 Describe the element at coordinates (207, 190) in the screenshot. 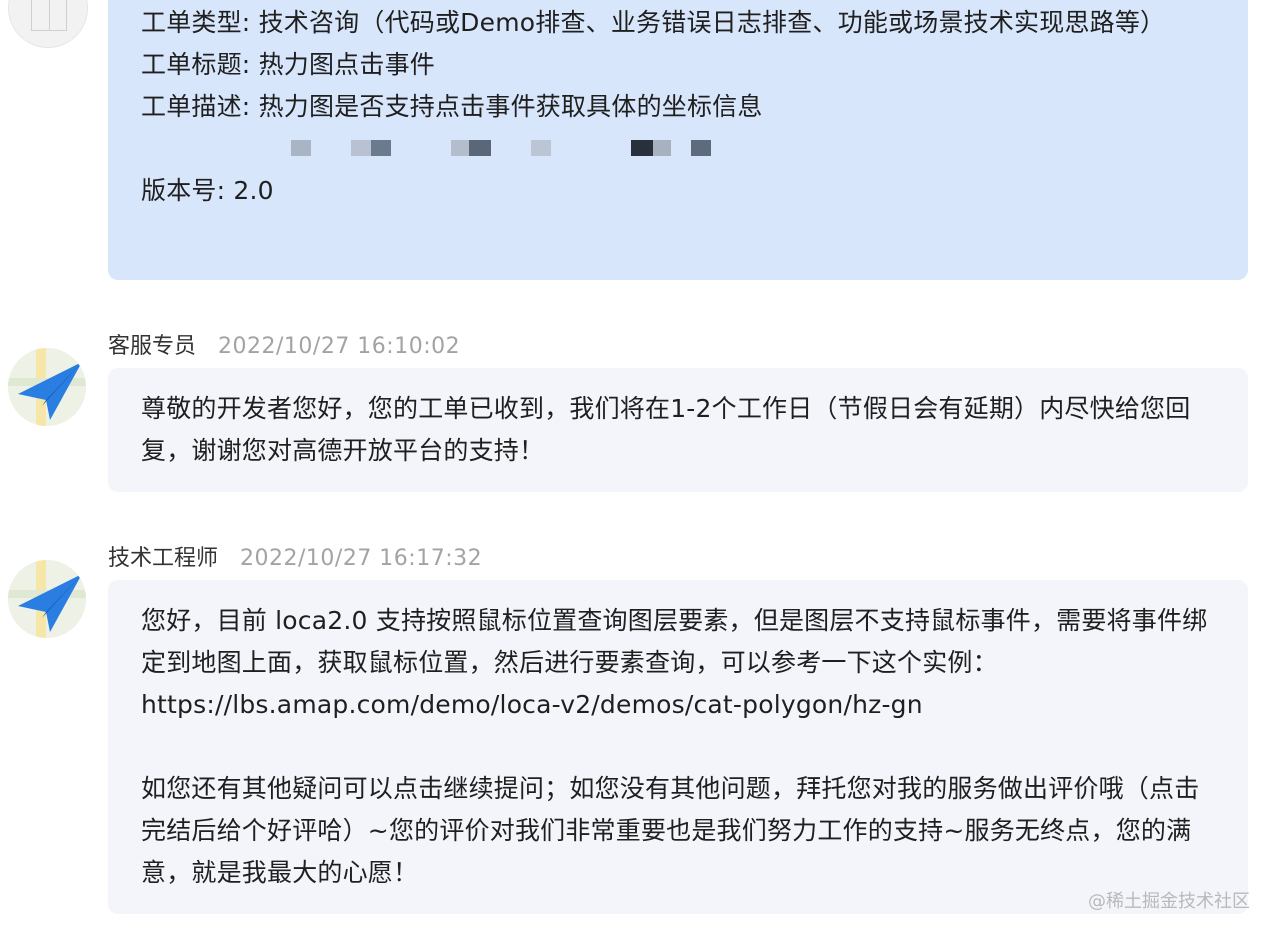

I see `ticket-version: 版本号: 2.0` at that location.